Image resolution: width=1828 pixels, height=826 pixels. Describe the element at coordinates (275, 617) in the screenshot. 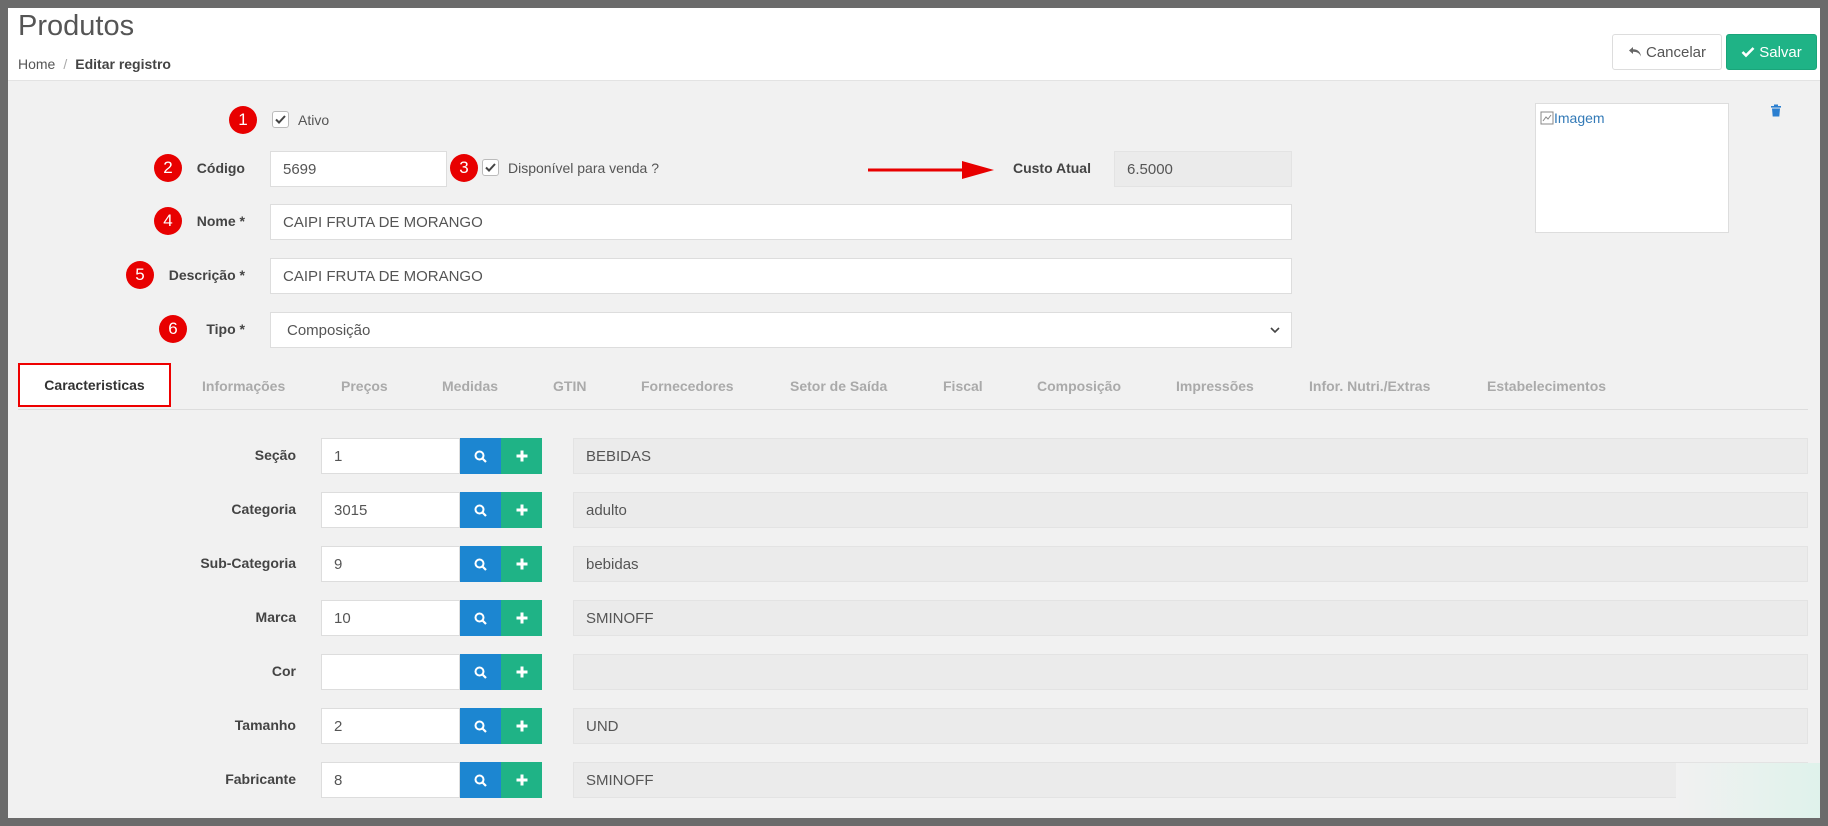

I see `characteristic-label: Marca` at that location.